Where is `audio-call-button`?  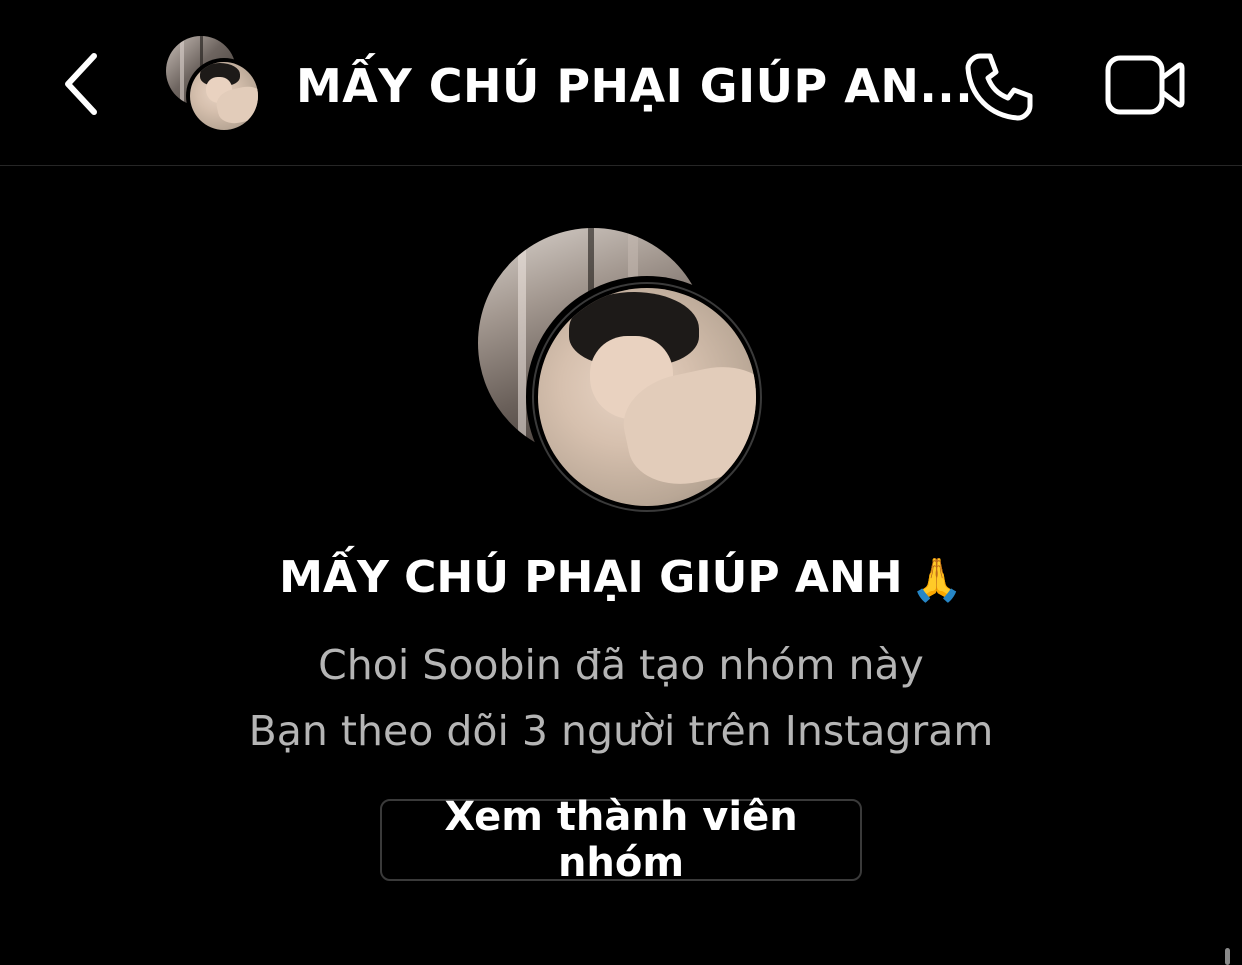
audio-call-button is located at coordinates (998, 86).